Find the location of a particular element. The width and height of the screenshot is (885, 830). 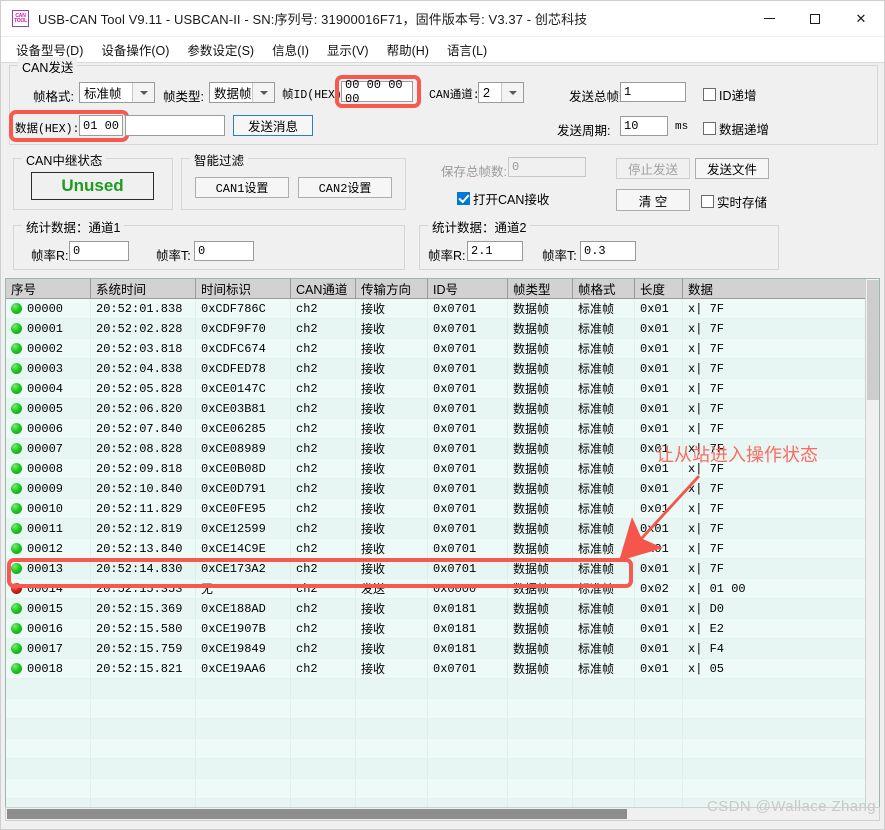

table-cell-数据: x| E2 is located at coordinates (775, 628).